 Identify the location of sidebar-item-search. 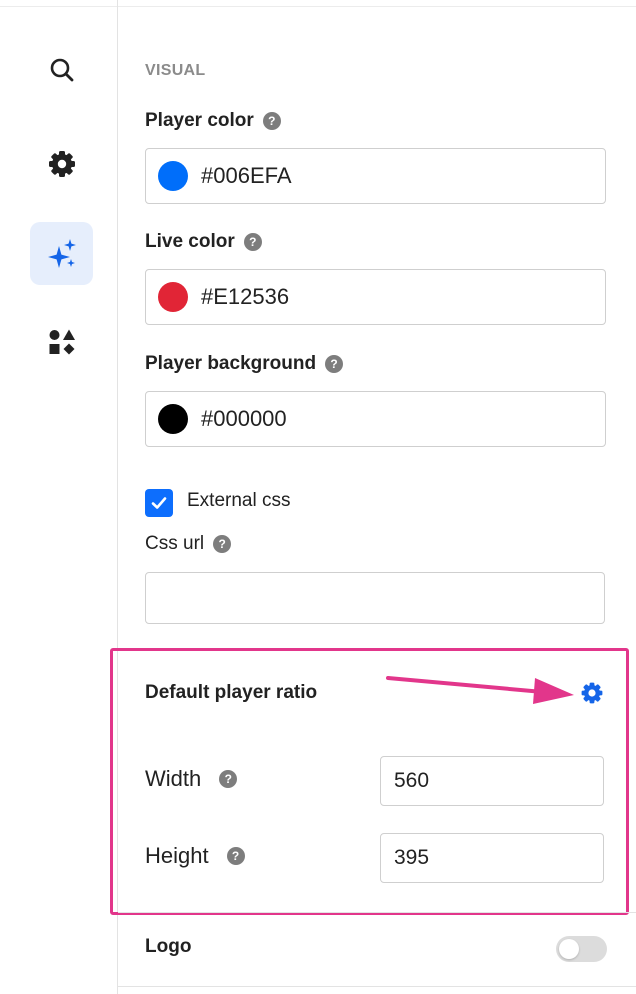
(61, 69).